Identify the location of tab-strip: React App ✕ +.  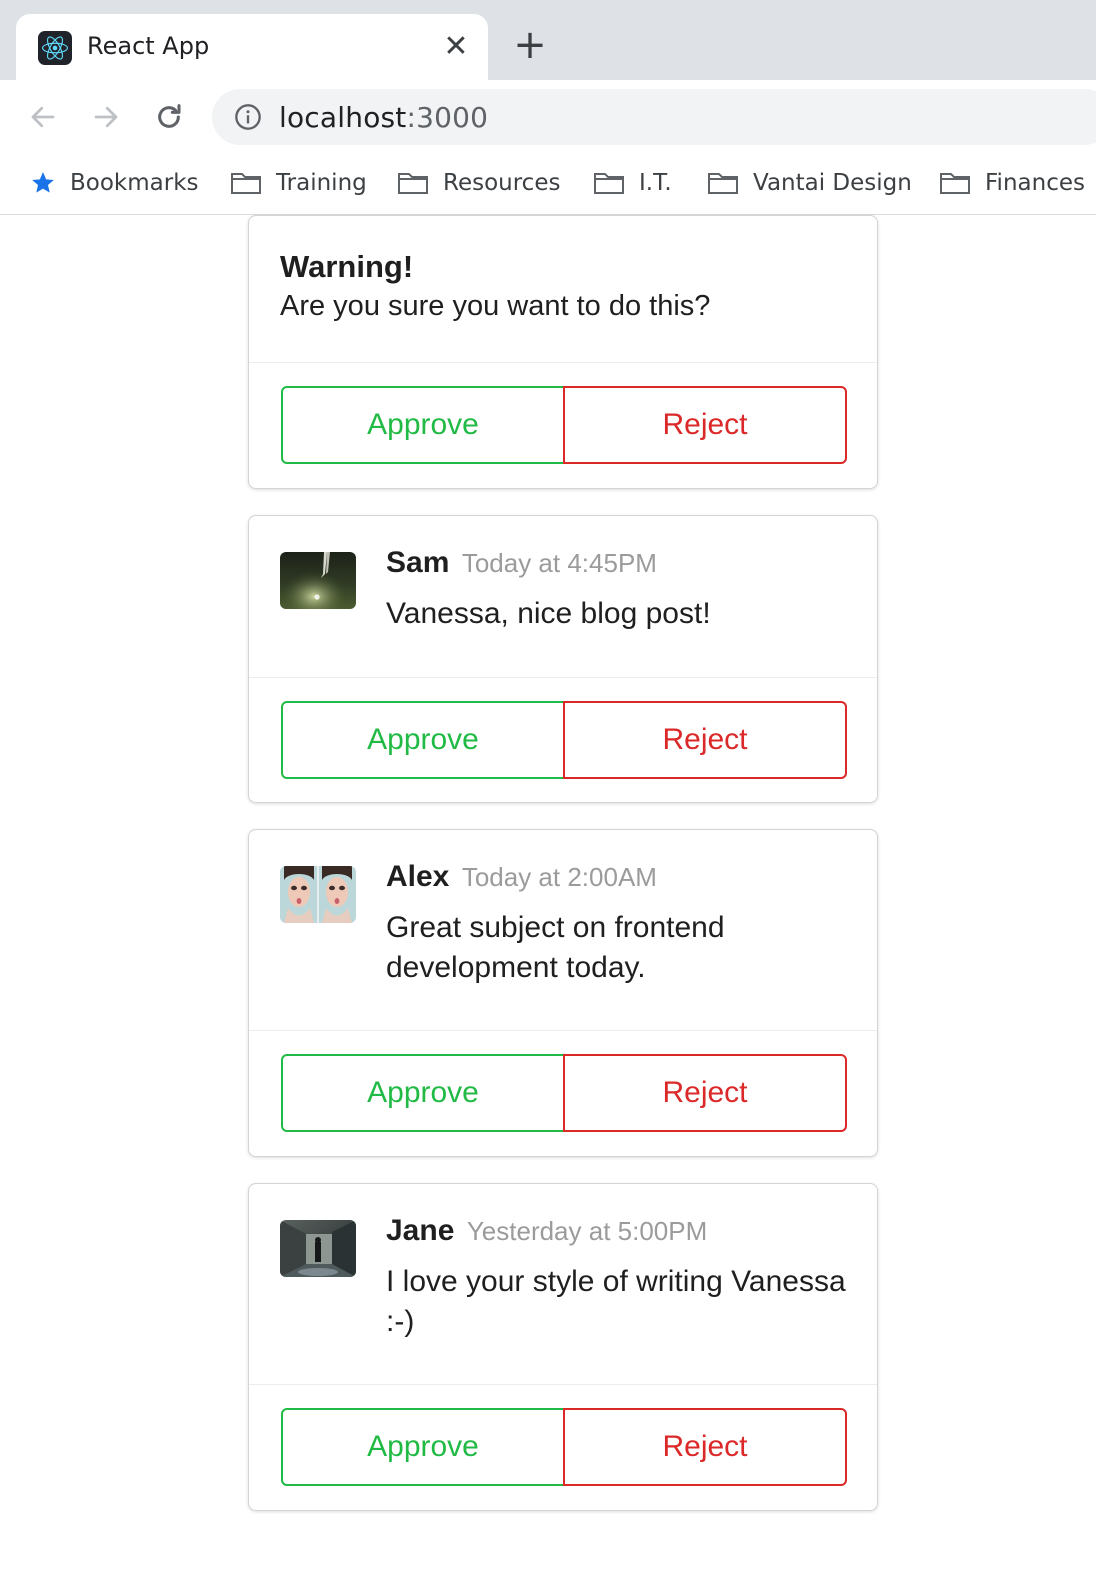
(548, 41).